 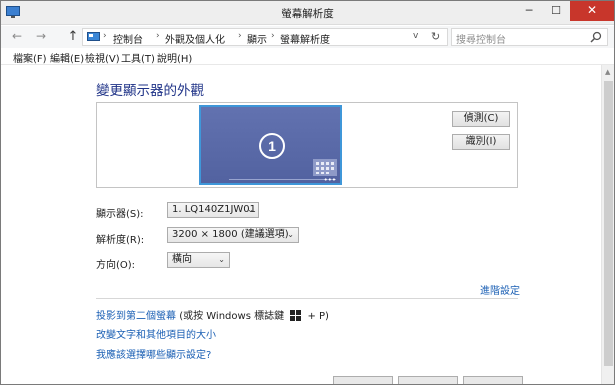 What do you see at coordinates (529, 11) in the screenshot?
I see `minimize-button: ─` at bounding box center [529, 11].